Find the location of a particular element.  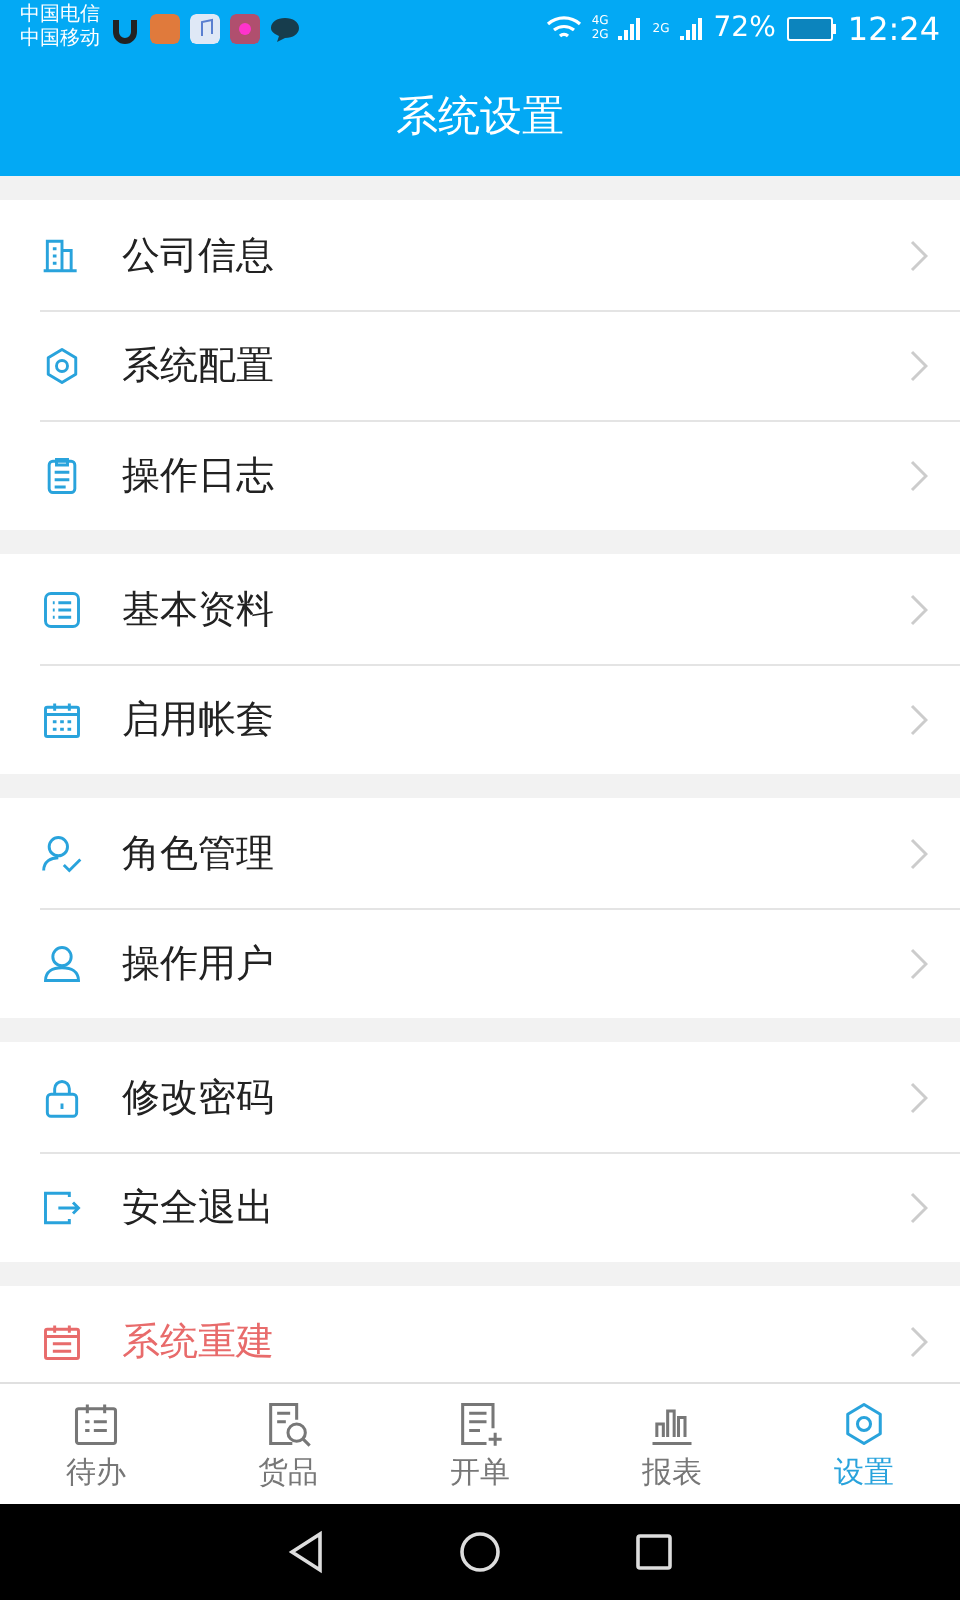

battery-percent: 72% is located at coordinates (744, 28).